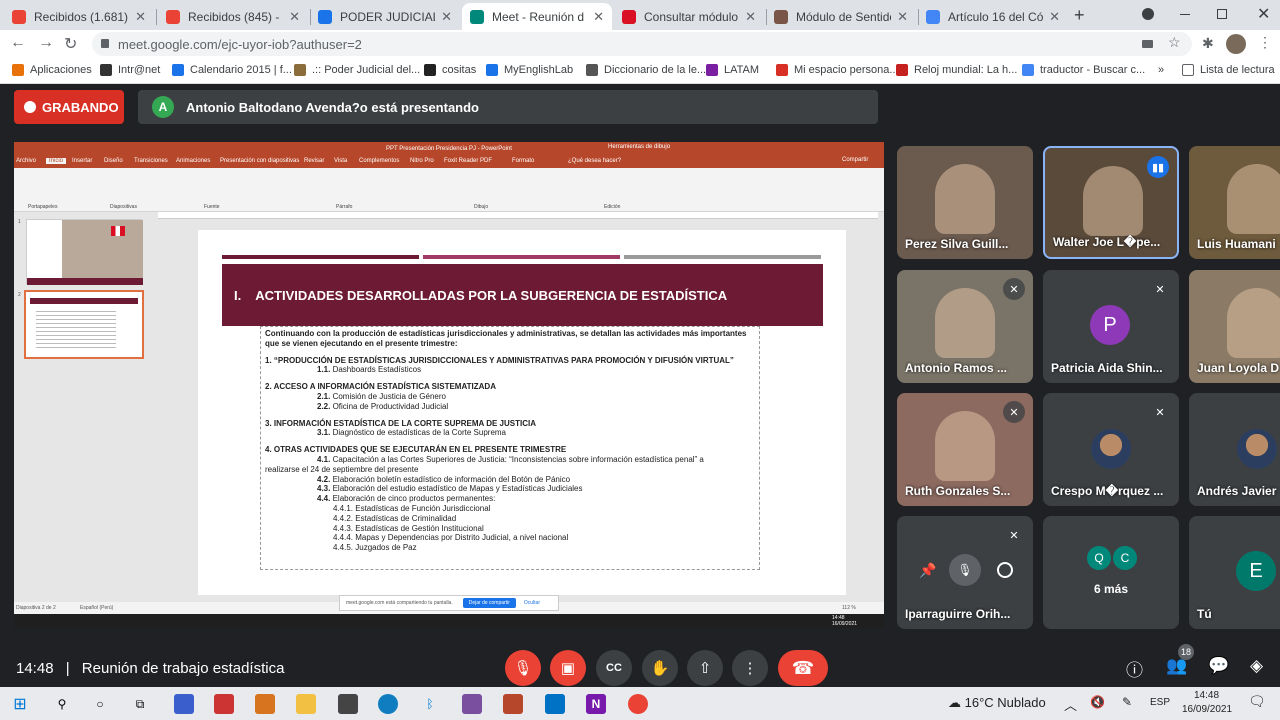  Describe the element at coordinates (113, 161) in the screenshot. I see `ribbon-tab: Diseño` at that location.